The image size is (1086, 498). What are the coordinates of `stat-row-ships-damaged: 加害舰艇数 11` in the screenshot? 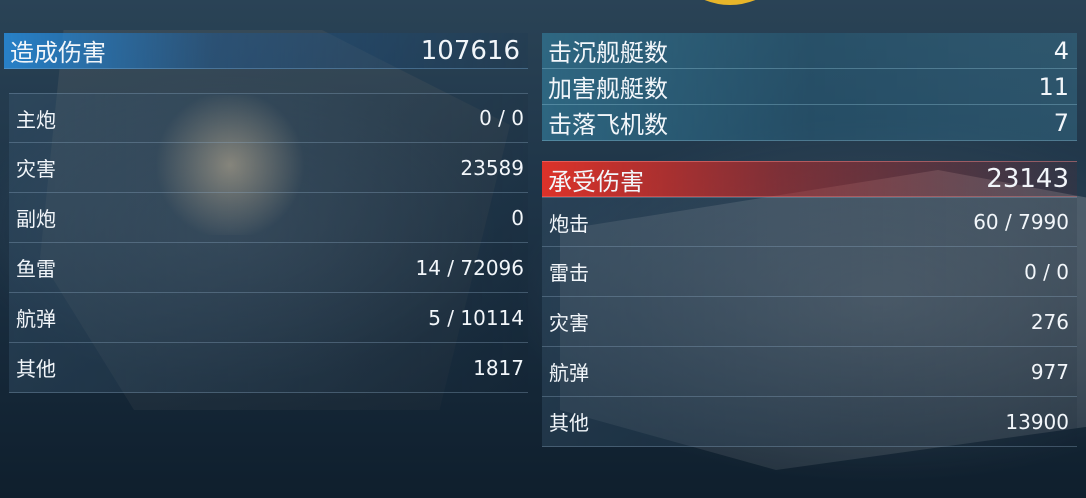 It's located at (809, 87).